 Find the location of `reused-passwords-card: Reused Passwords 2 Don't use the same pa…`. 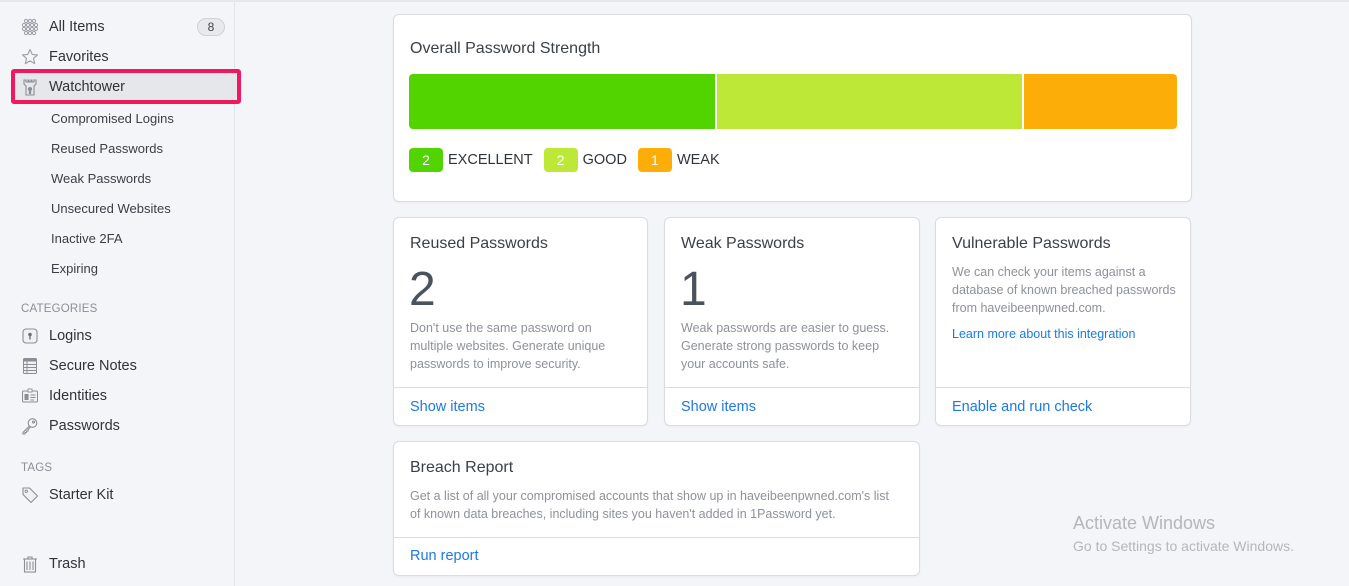

reused-passwords-card: Reused Passwords 2 Don't use the same pa… is located at coordinates (520, 321).